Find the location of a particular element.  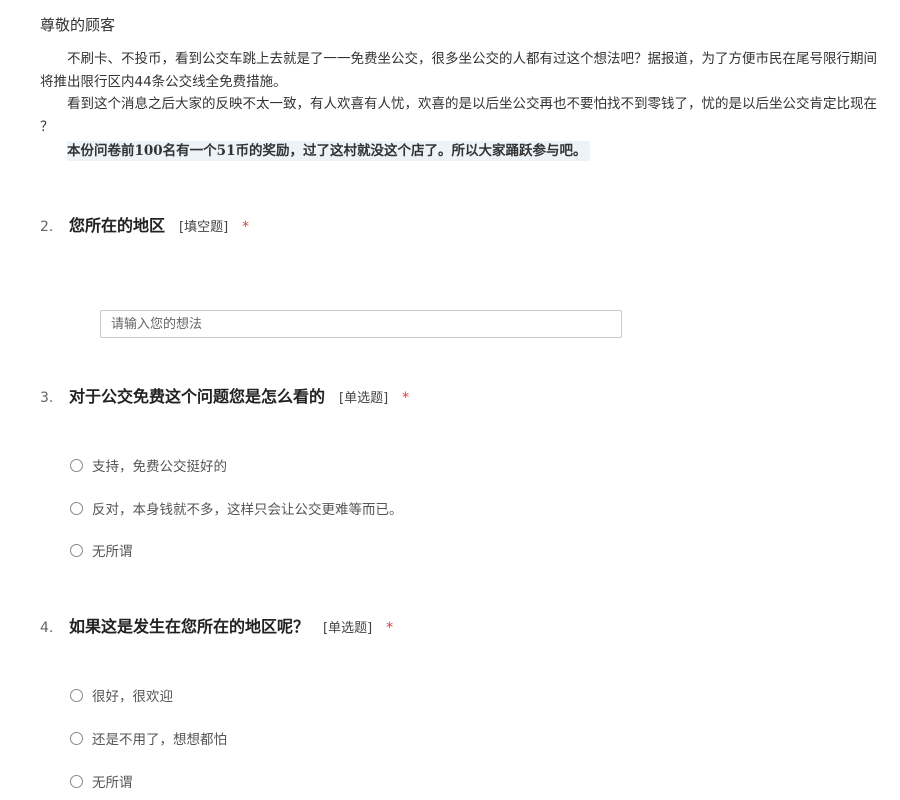

intro-paragraph-2-line-2: 忧呢？ is located at coordinates (47, 126).